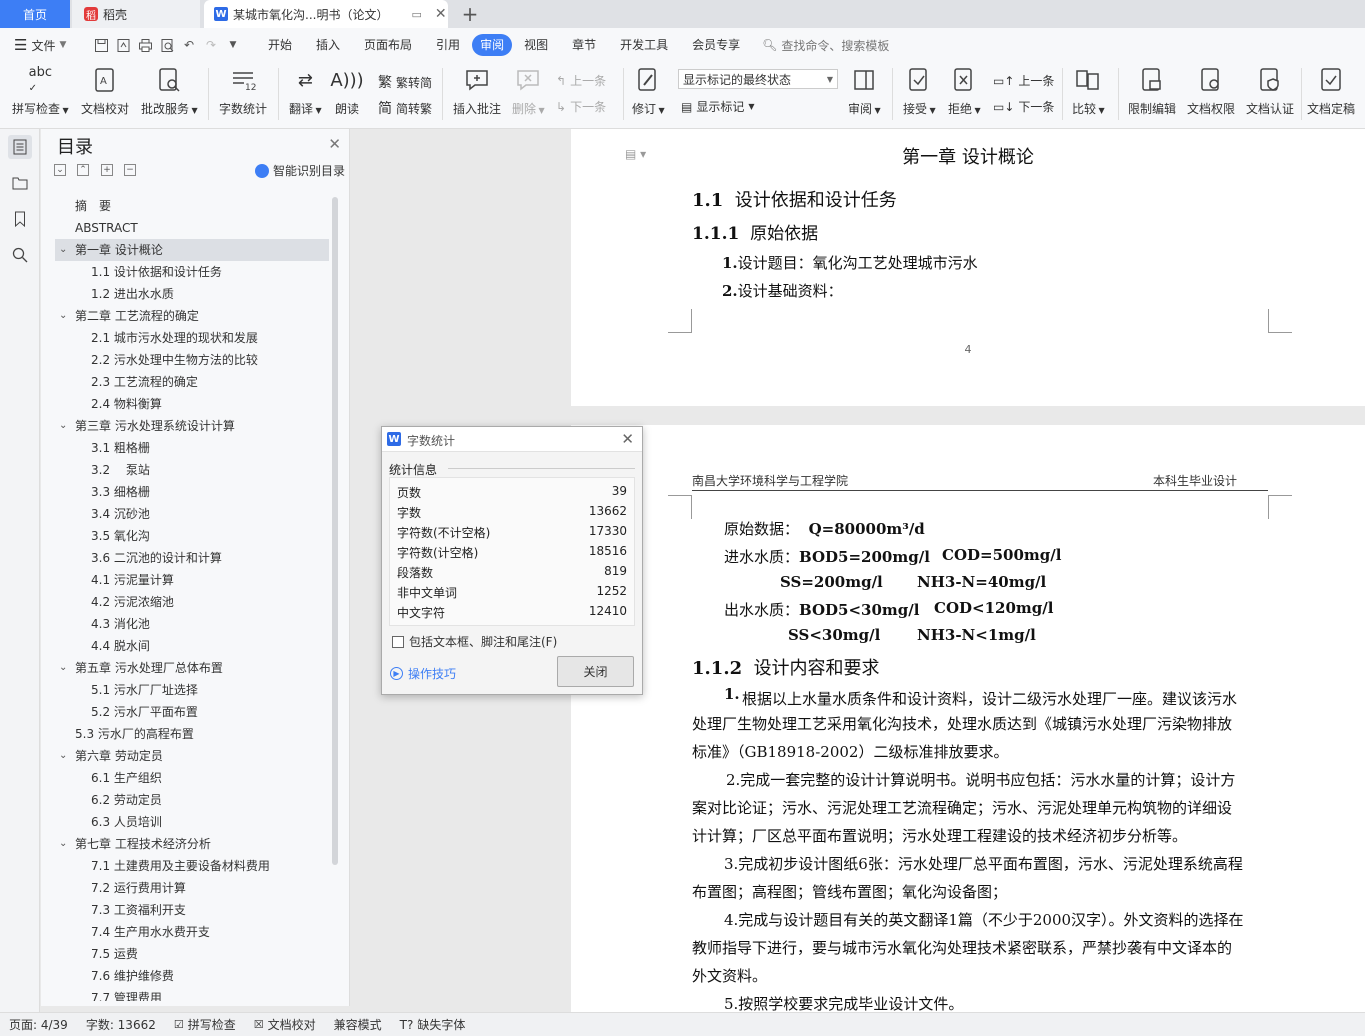 This screenshot has width=1365, height=1036. What do you see at coordinates (919, 91) in the screenshot?
I see `accept-button: 接受 ▼` at bounding box center [919, 91].